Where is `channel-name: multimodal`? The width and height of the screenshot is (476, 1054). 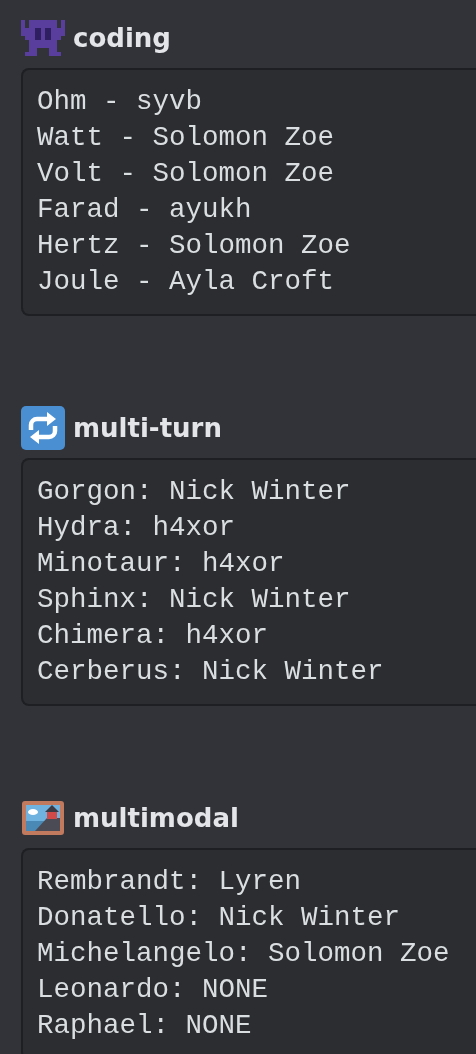 channel-name: multimodal is located at coordinates (156, 818).